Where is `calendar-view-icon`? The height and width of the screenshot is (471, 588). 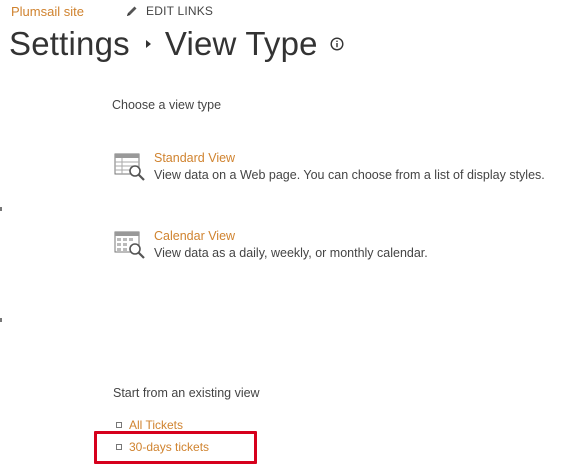
calendar-view-icon is located at coordinates (129, 245).